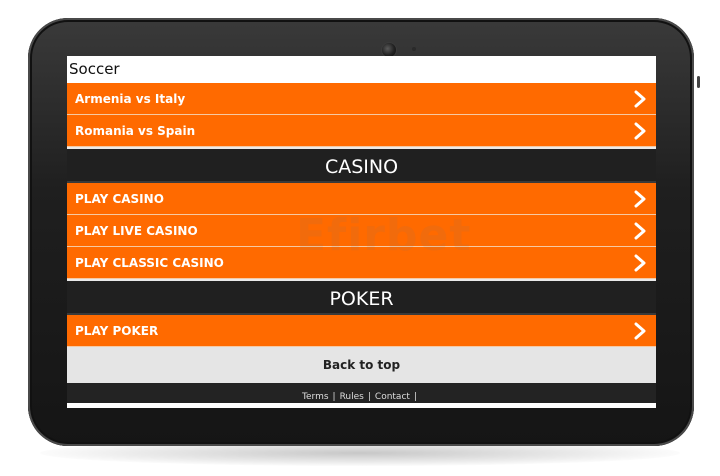 This screenshot has height=476, width=720. Describe the element at coordinates (361, 165) in the screenshot. I see `casino-heading: CASINO` at that location.